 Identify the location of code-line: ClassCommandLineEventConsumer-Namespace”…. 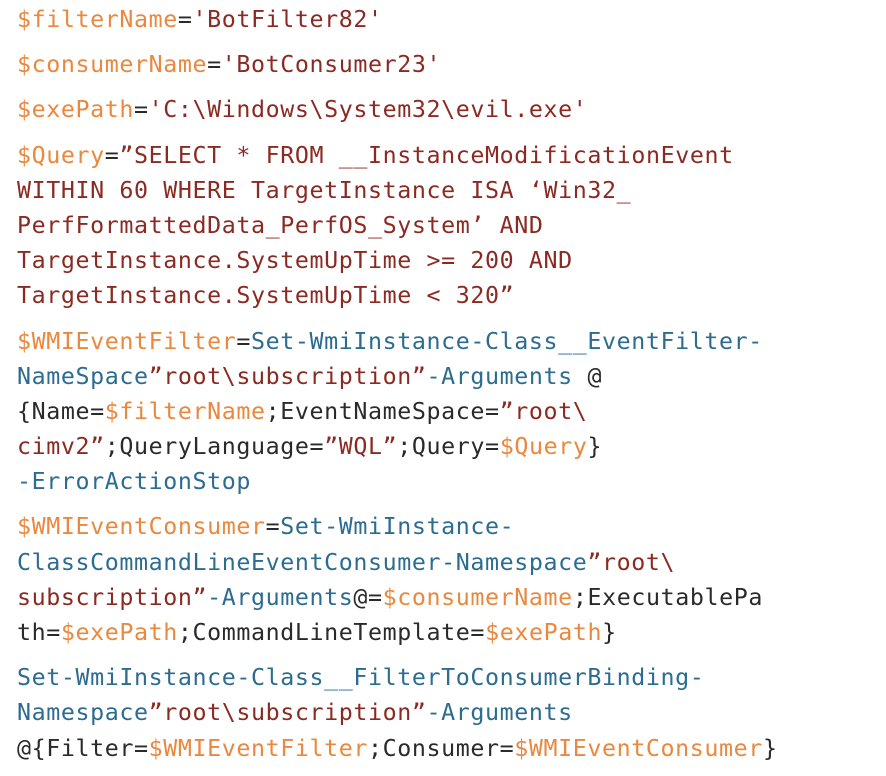
(451, 562).